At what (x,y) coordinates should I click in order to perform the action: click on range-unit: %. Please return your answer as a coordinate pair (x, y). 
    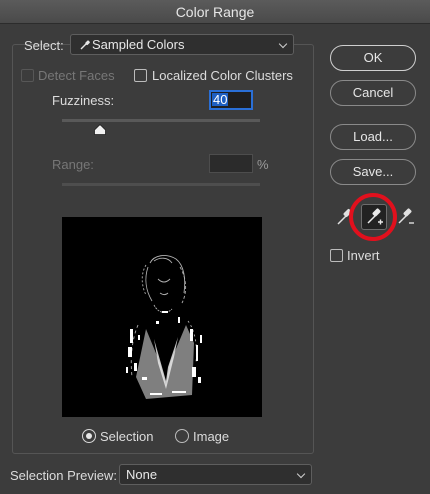
    Looking at the image, I should click on (263, 164).